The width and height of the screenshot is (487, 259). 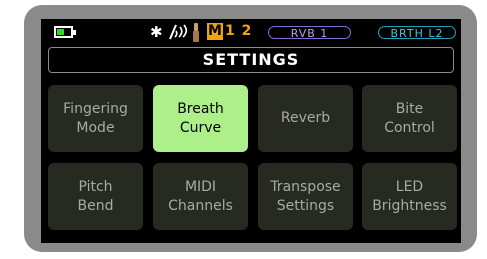 I want to click on tile-bite-control: Bite Control, so click(x=409, y=118).